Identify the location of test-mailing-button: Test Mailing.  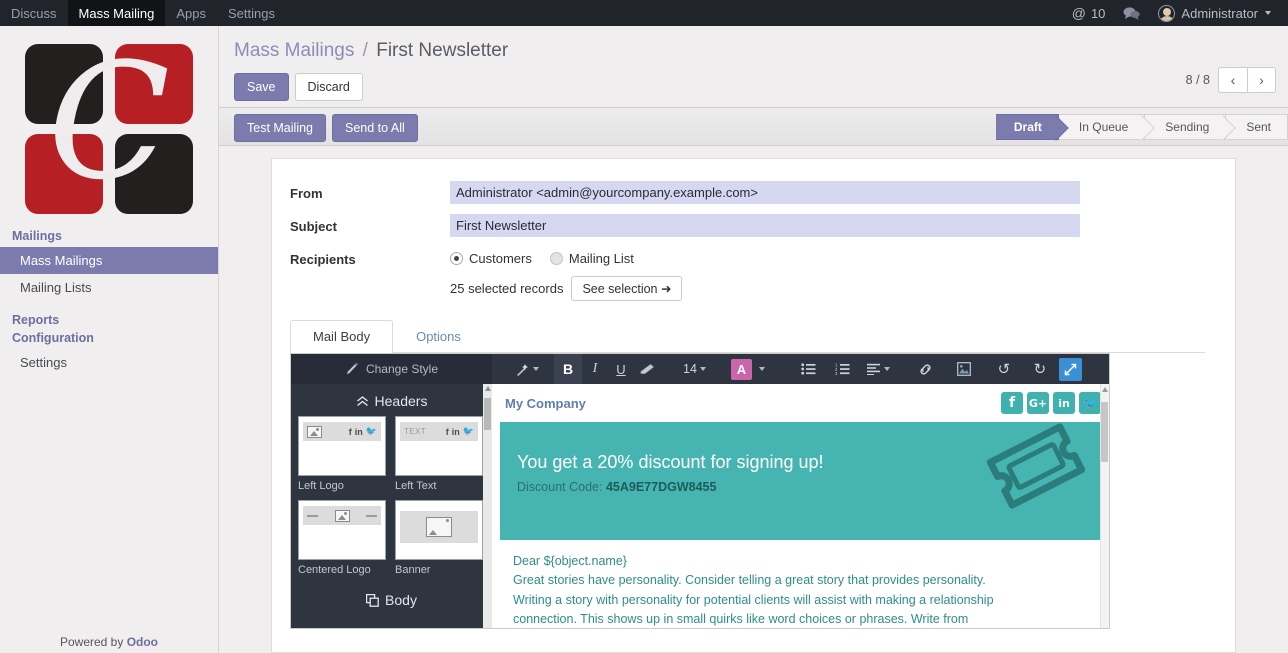
(280, 128).